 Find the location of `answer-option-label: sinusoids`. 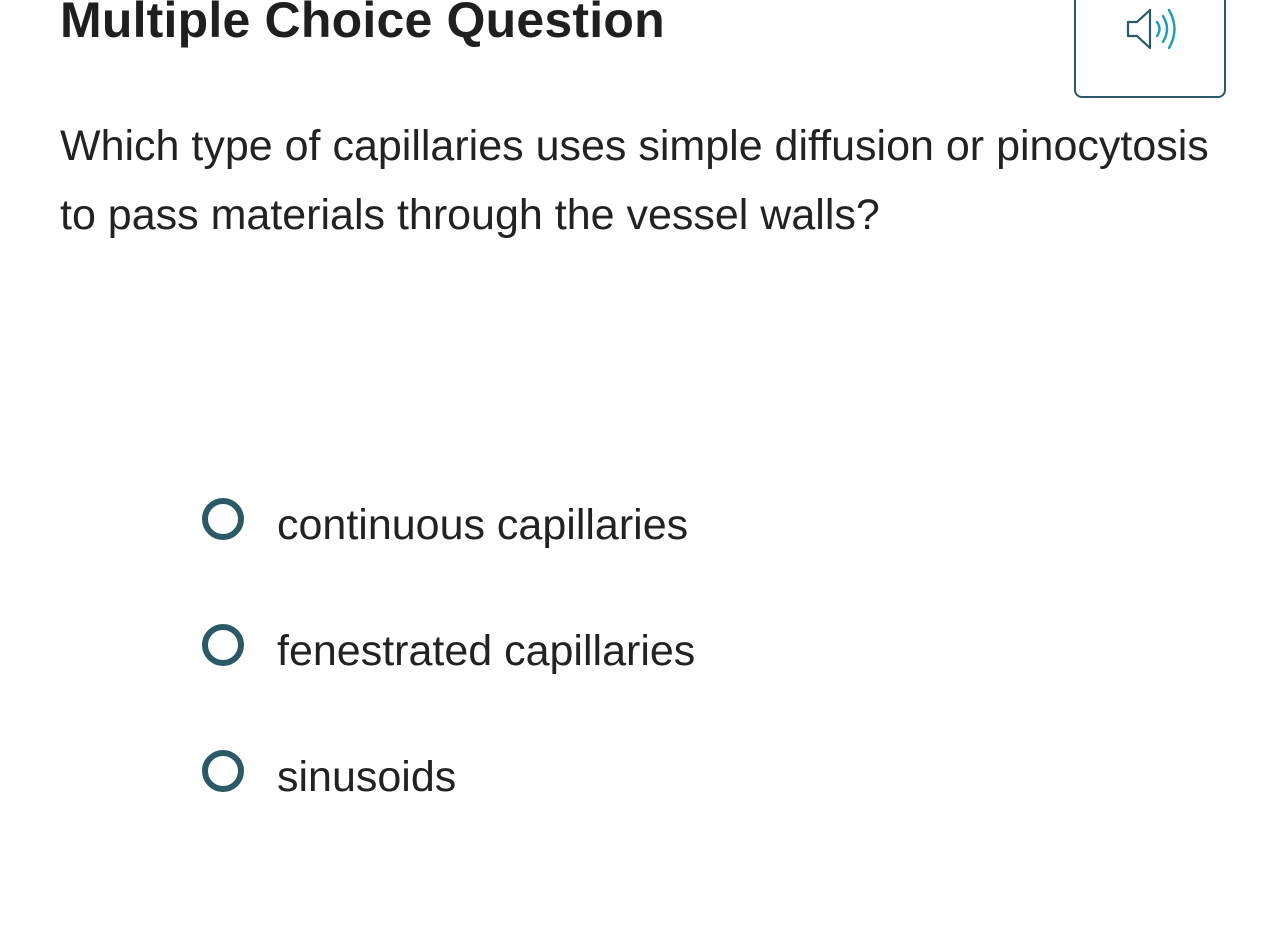

answer-option-label: sinusoids is located at coordinates (367, 777).